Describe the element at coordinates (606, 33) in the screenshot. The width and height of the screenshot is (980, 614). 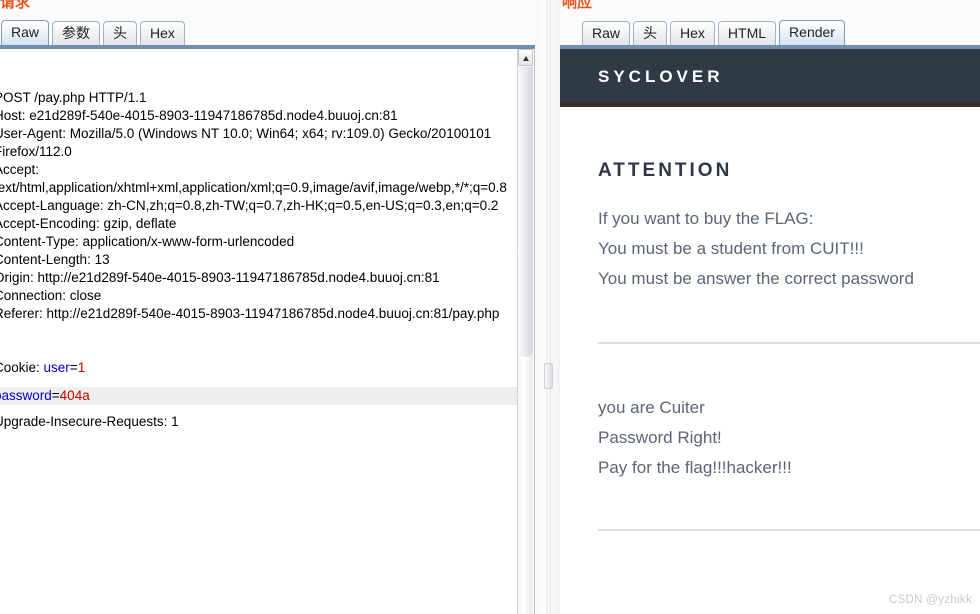
I see `response-tab-raw: Raw` at that location.